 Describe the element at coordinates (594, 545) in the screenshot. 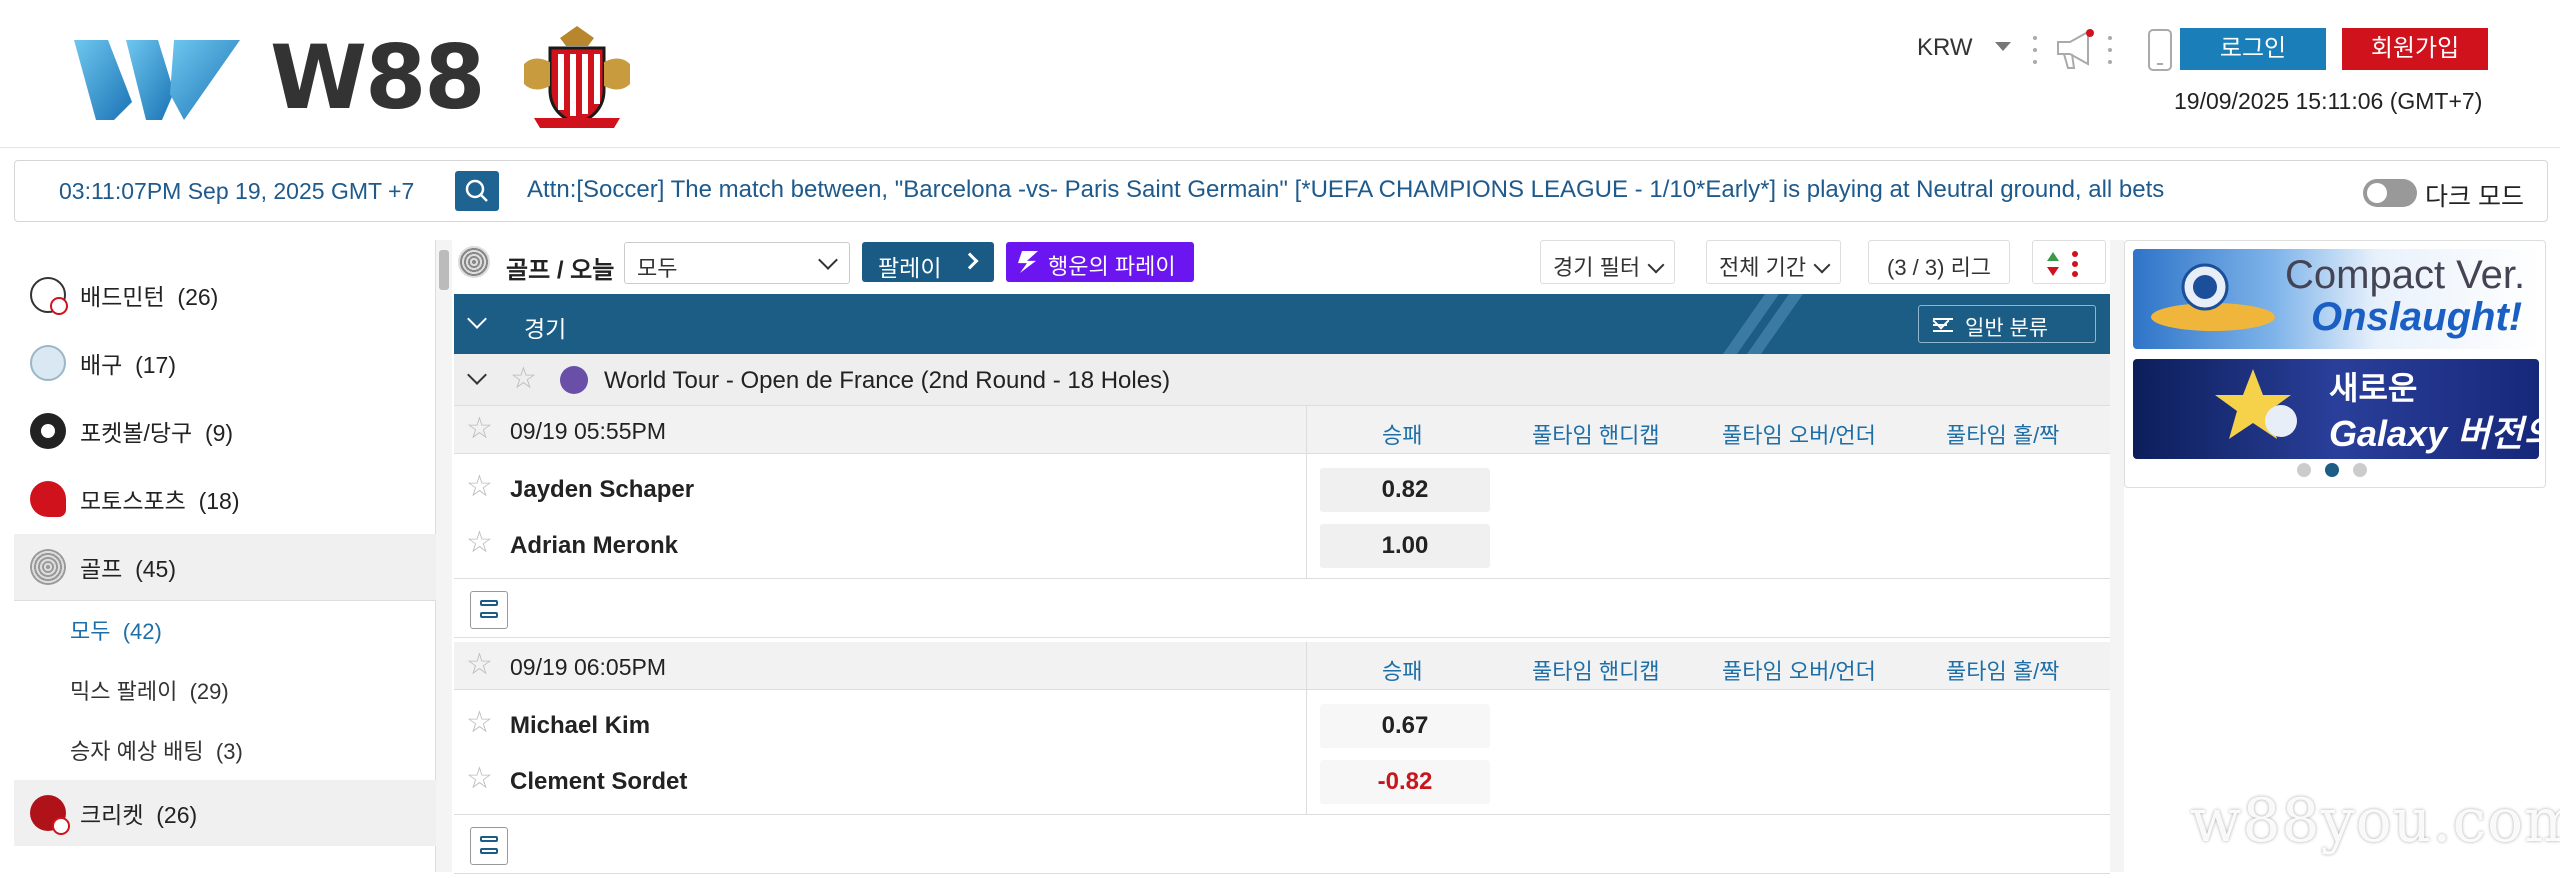

I see `team-name: Adrian Meronk` at that location.